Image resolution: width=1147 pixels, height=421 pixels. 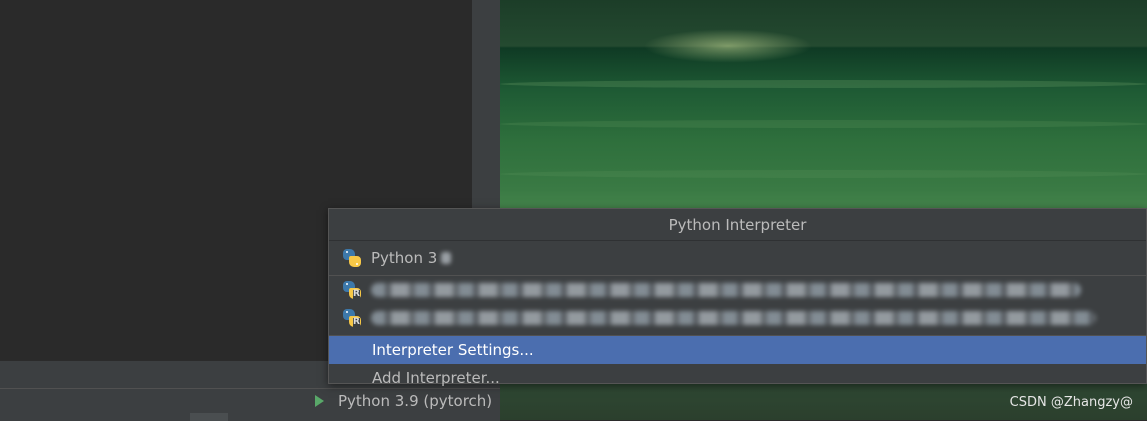 I want to click on watermark: CSDN @Zhangzy@, so click(x=1071, y=402).